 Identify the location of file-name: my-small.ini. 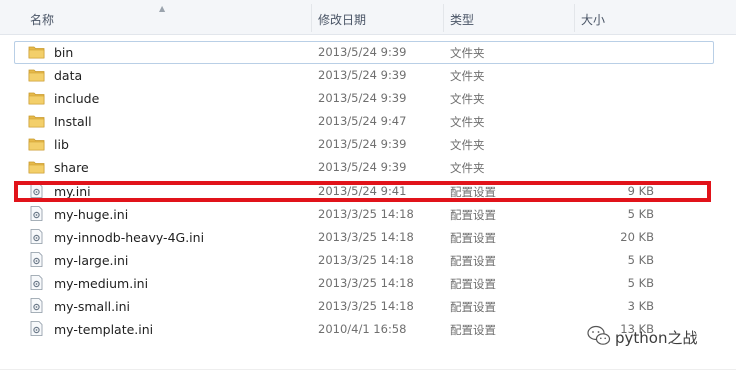
(92, 306).